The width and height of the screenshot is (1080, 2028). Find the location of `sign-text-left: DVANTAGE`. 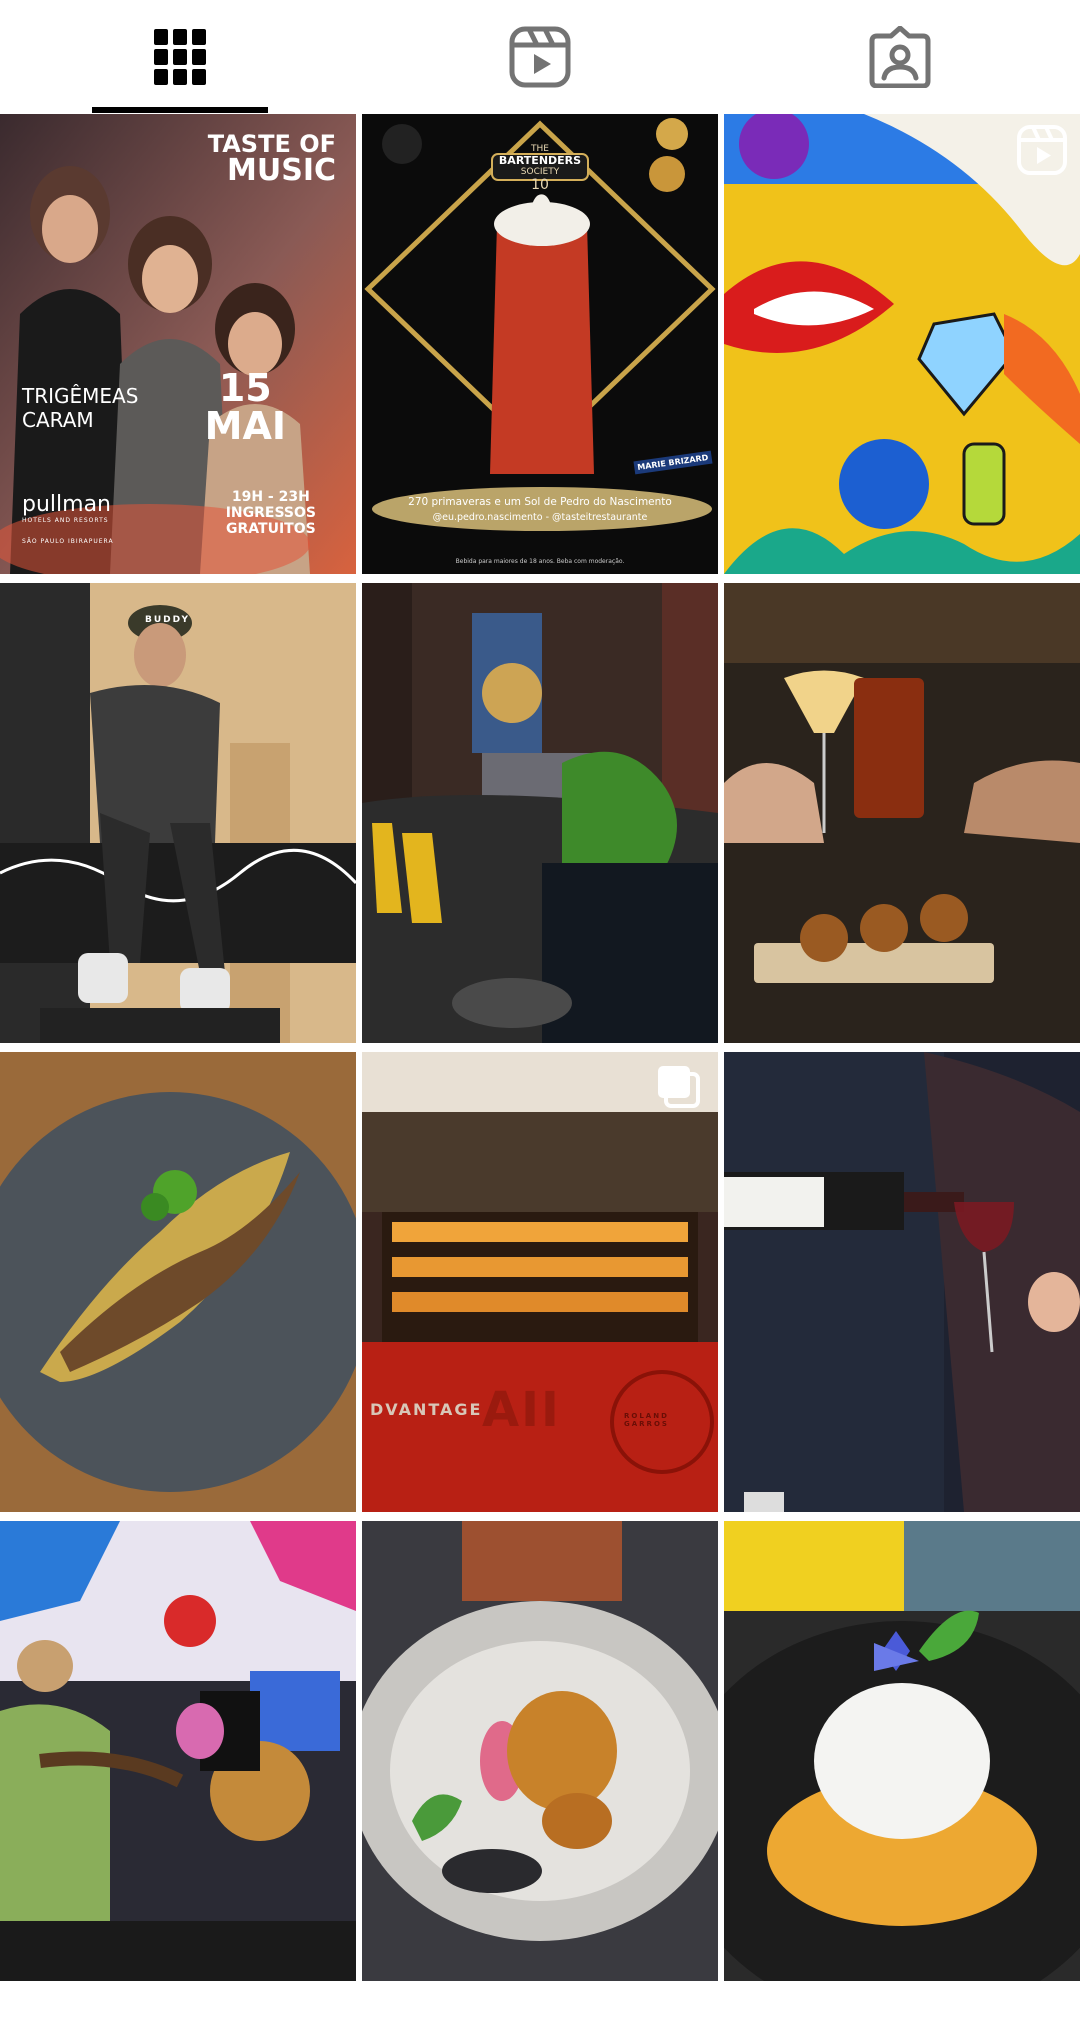

sign-text-left: DVANTAGE is located at coordinates (426, 1409).